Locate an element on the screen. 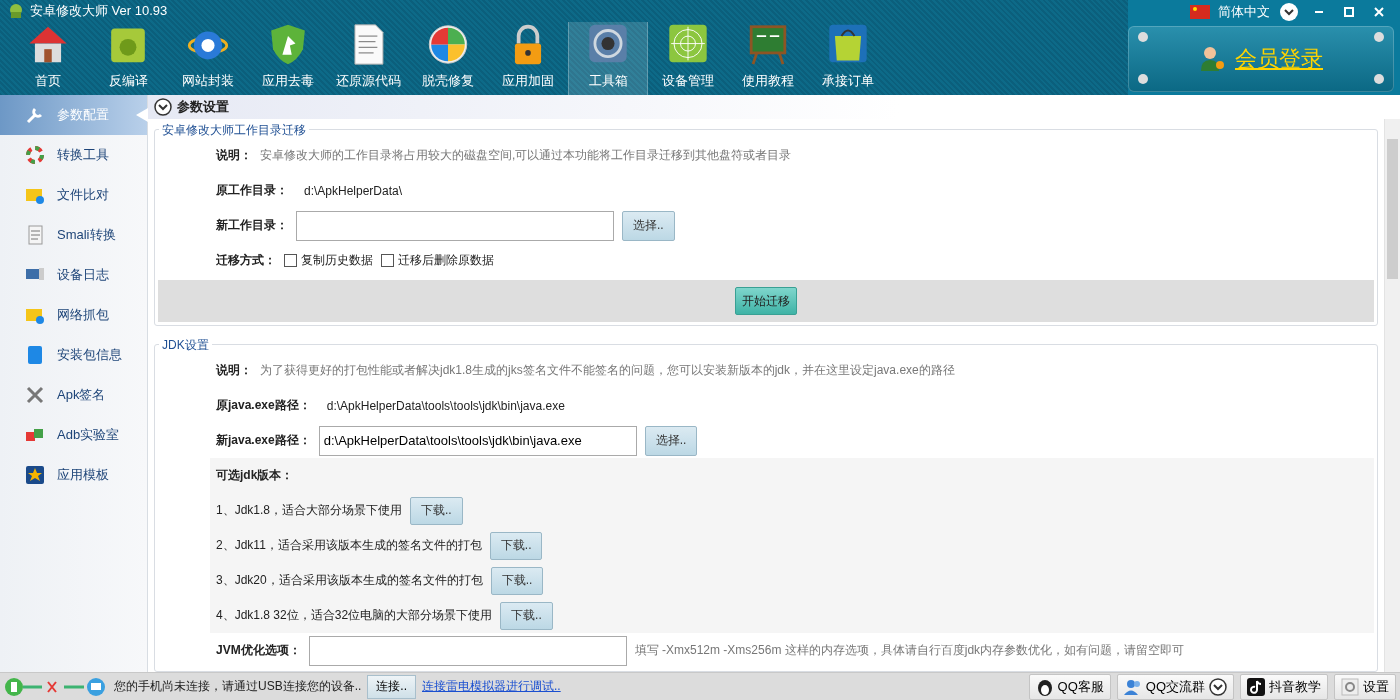 The width and height of the screenshot is (1400, 700). music-note-icon is located at coordinates (1256, 686).